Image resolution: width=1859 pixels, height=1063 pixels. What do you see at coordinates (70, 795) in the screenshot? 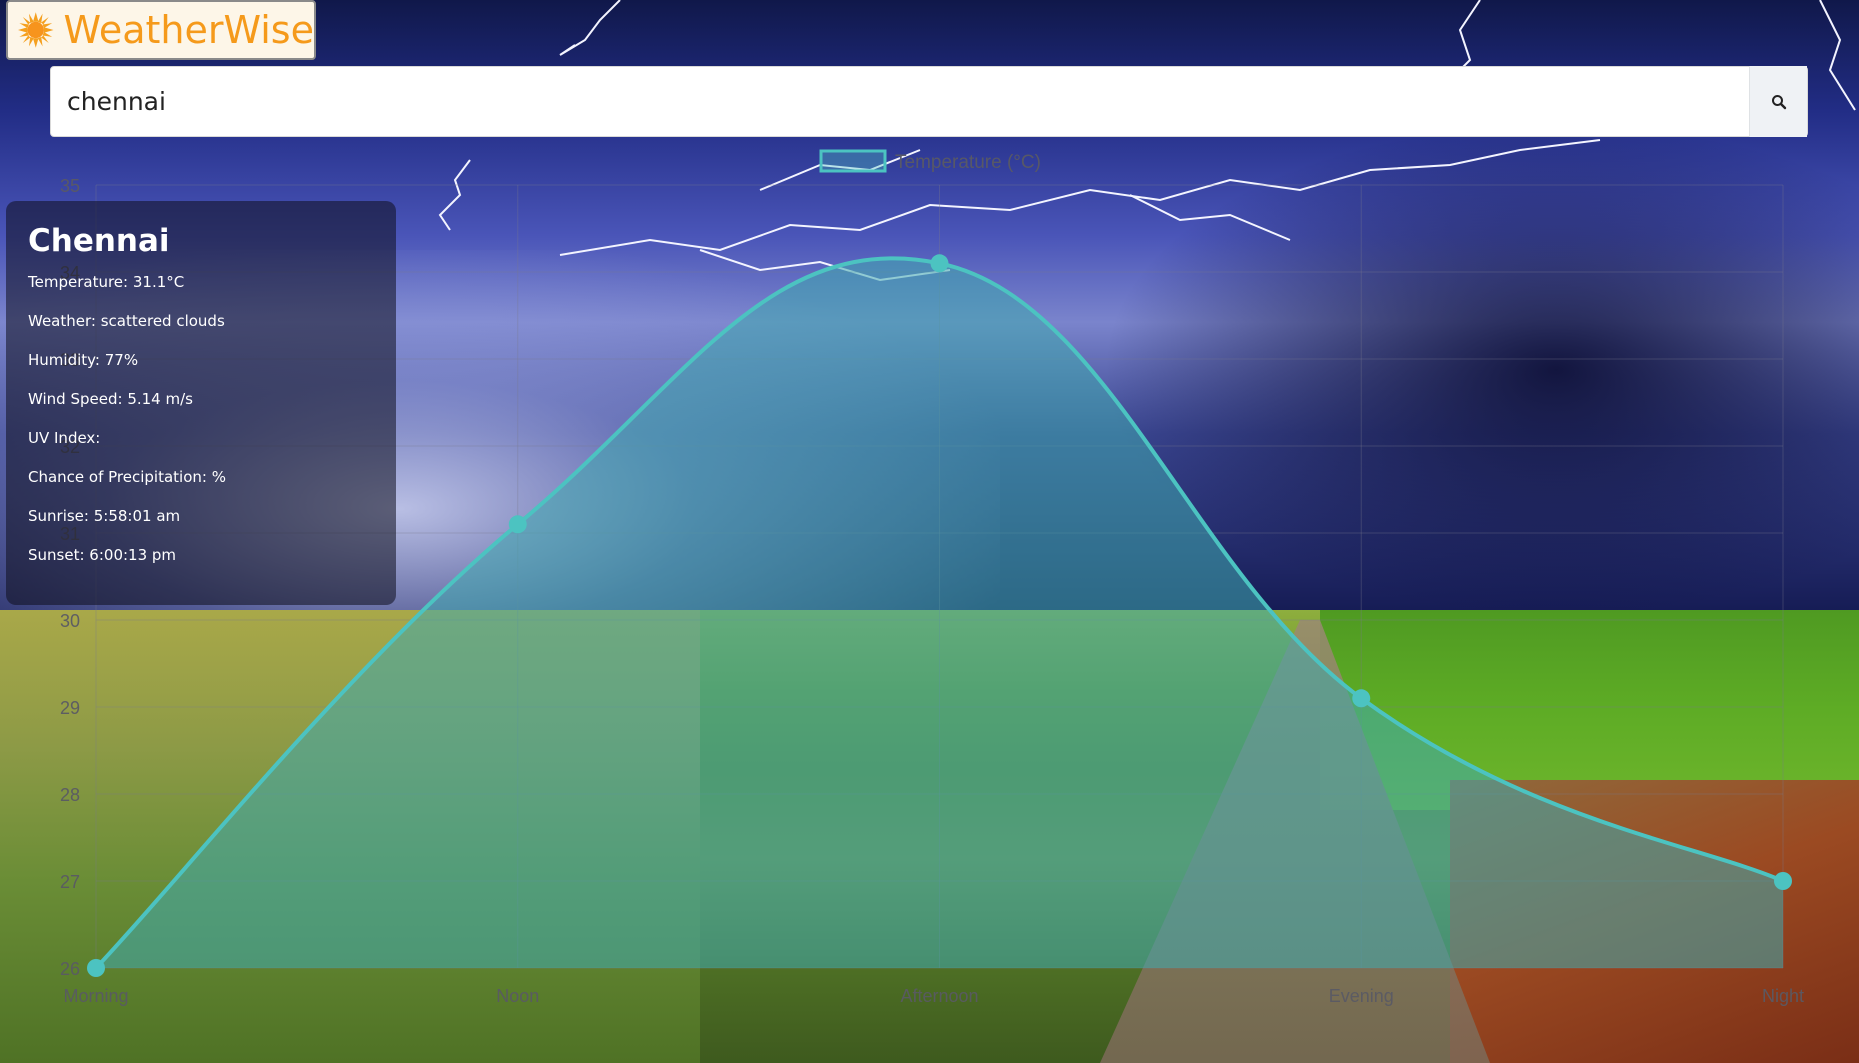
I see `y-tick-label: 28` at bounding box center [70, 795].